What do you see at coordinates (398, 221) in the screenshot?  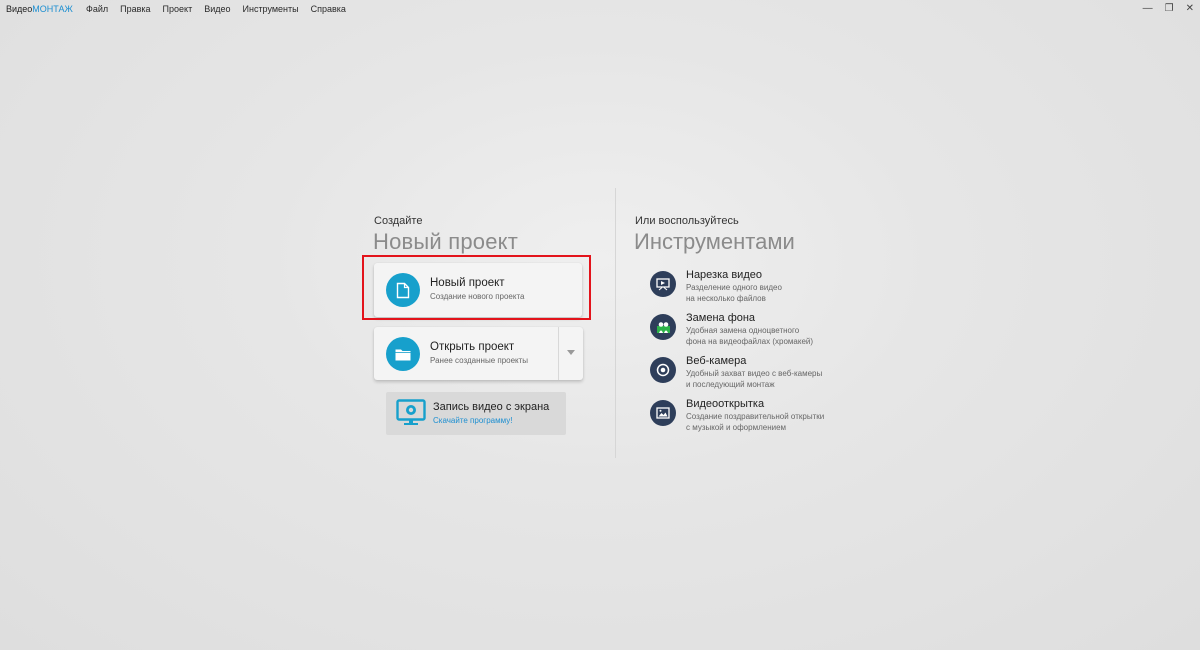 I see `create-caption: Создайте` at bounding box center [398, 221].